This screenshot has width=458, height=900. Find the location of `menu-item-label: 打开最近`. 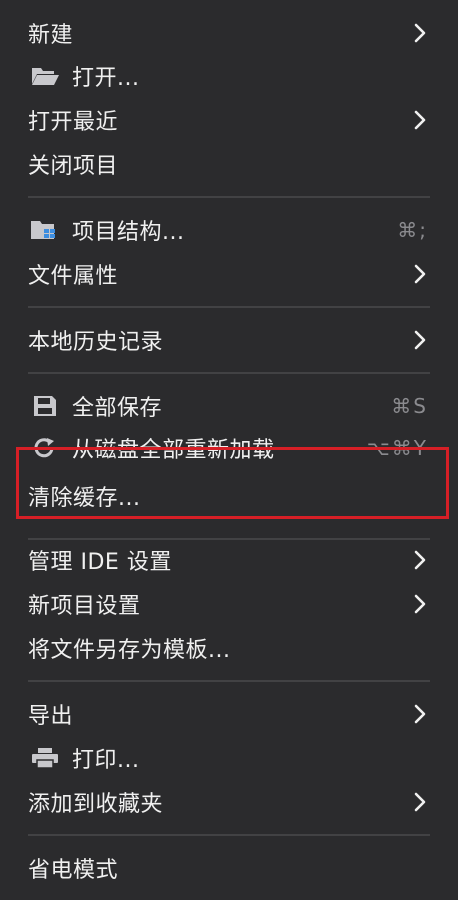

menu-item-label: 打开最近 is located at coordinates (73, 122).